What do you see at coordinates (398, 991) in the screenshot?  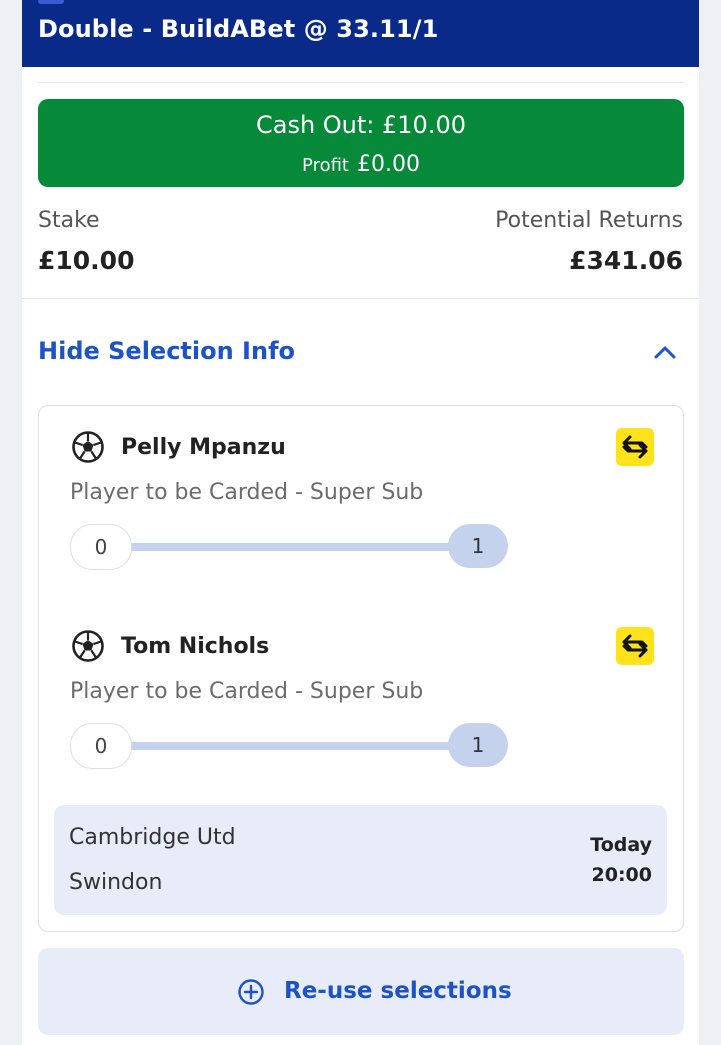 I see `reuse-selections-label: Re-use selections` at bounding box center [398, 991].